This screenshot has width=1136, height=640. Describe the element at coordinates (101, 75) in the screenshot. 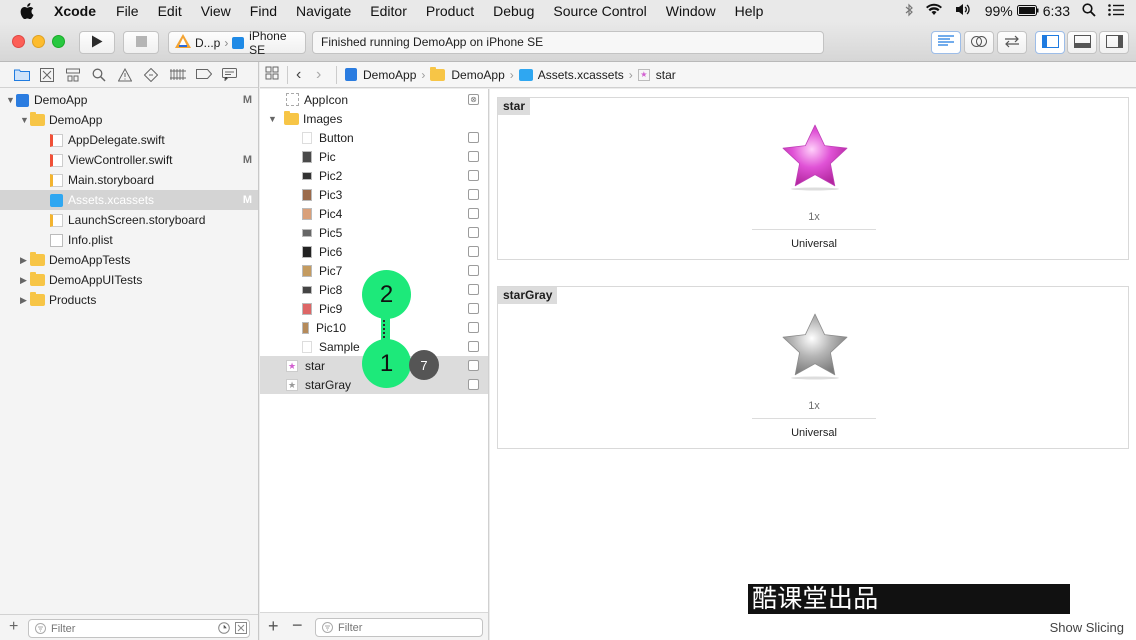

I see `find-tab-icon` at that location.